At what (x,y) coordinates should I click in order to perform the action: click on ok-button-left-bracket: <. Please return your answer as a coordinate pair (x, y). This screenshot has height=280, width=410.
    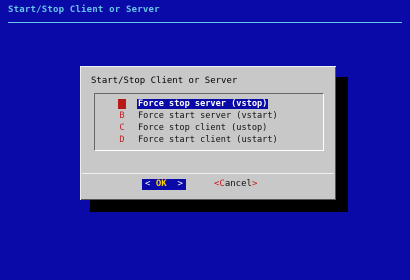
    Looking at the image, I should click on (148, 184).